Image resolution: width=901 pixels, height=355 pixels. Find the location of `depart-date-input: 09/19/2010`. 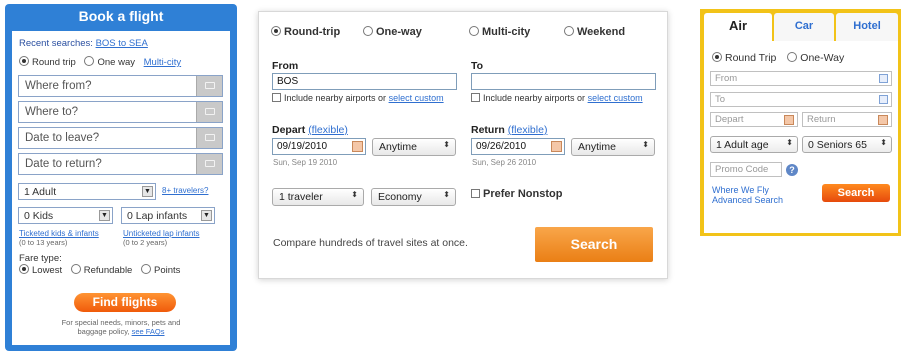

depart-date-input: 09/19/2010 is located at coordinates (319, 146).